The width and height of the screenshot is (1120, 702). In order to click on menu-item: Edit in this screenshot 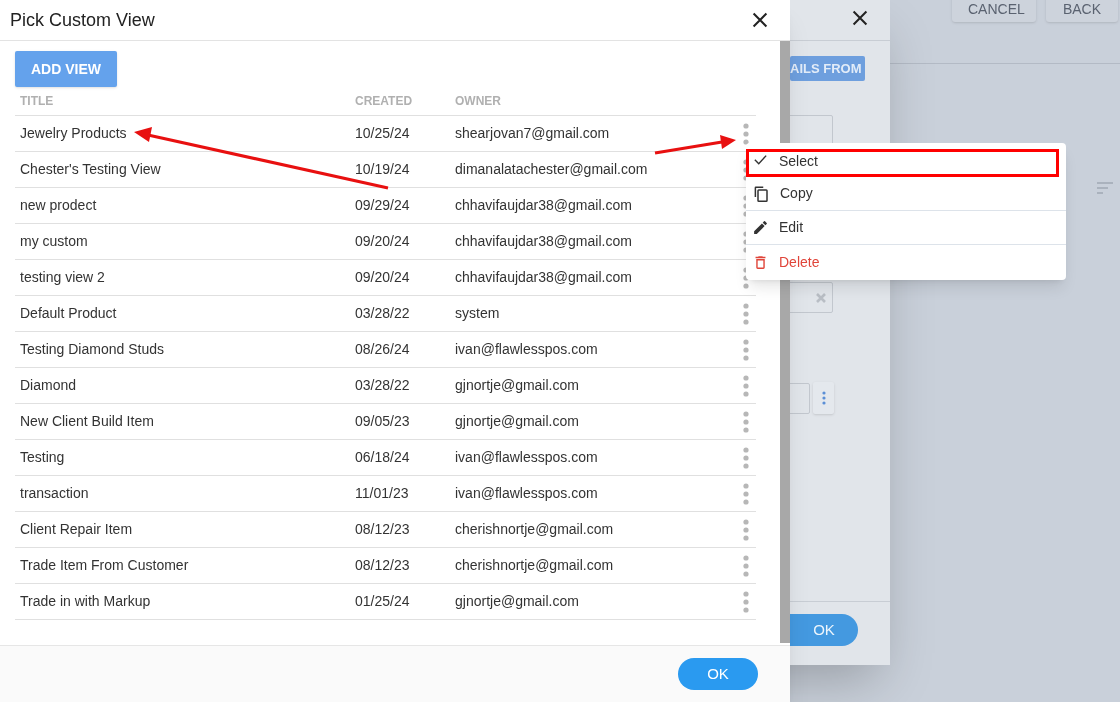, I will do `click(906, 228)`.